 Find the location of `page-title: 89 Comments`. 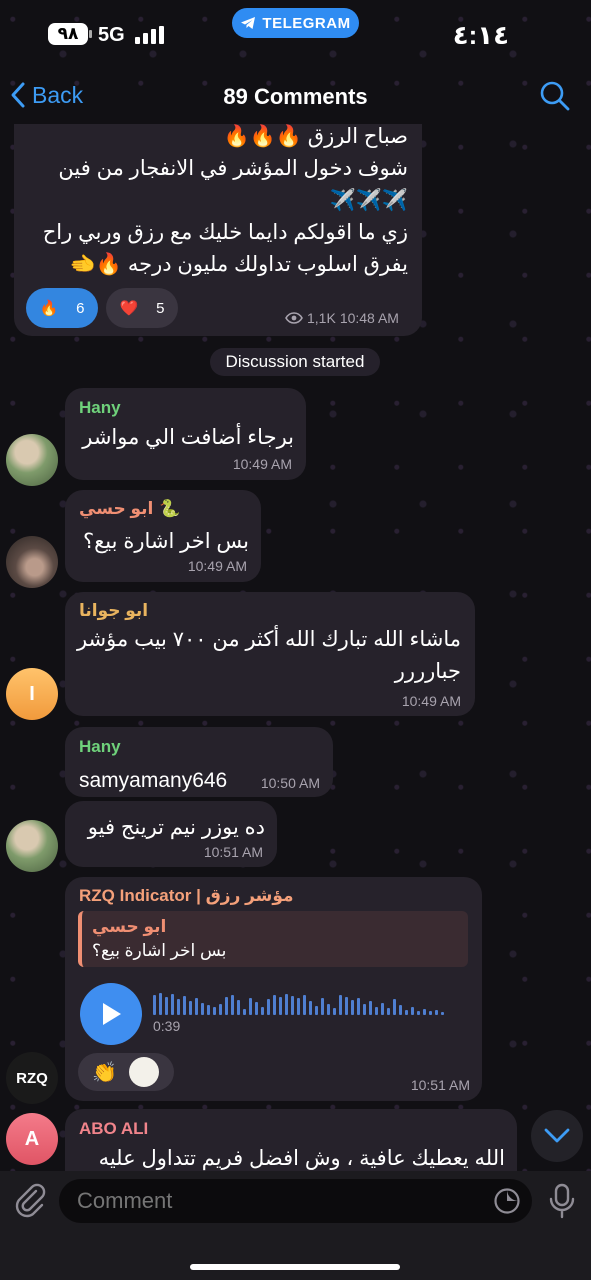

page-title: 89 Comments is located at coordinates (295, 96).